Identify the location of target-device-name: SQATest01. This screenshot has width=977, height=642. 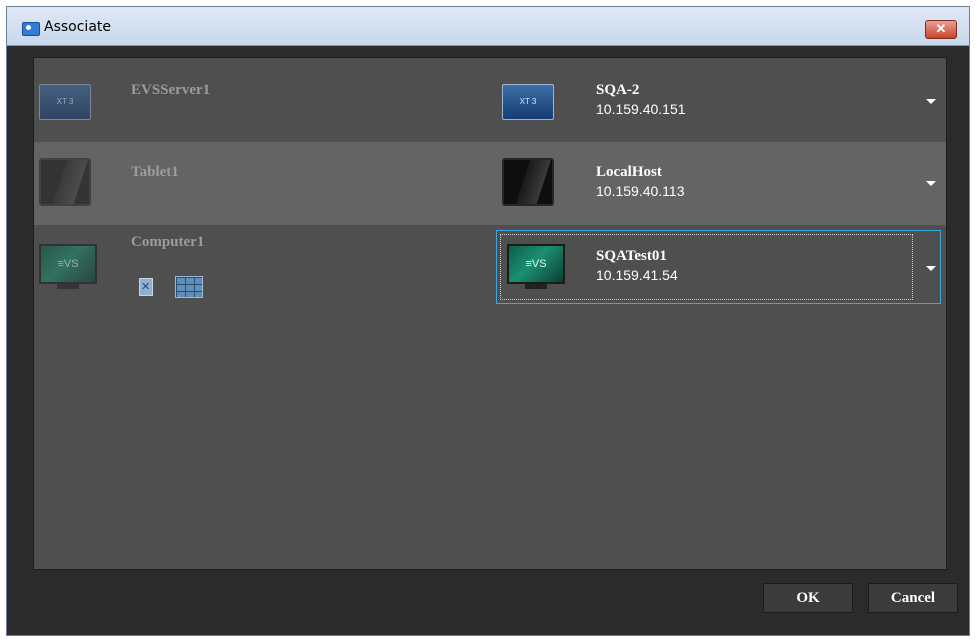
(631, 256).